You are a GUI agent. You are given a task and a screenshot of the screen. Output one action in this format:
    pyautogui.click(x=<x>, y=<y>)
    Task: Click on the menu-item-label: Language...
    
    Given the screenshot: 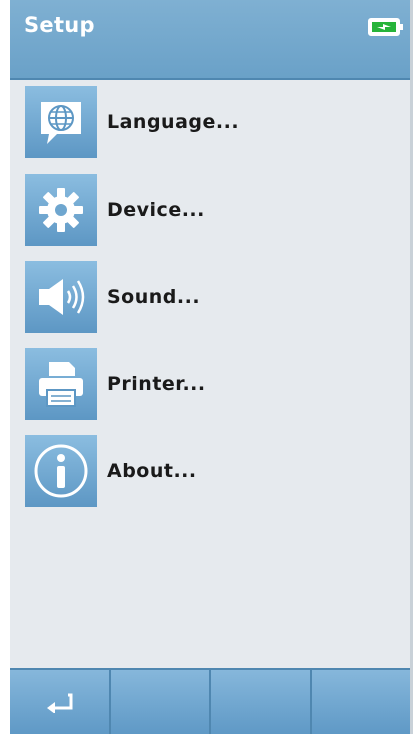 What is the action you would take?
    pyautogui.click(x=173, y=122)
    